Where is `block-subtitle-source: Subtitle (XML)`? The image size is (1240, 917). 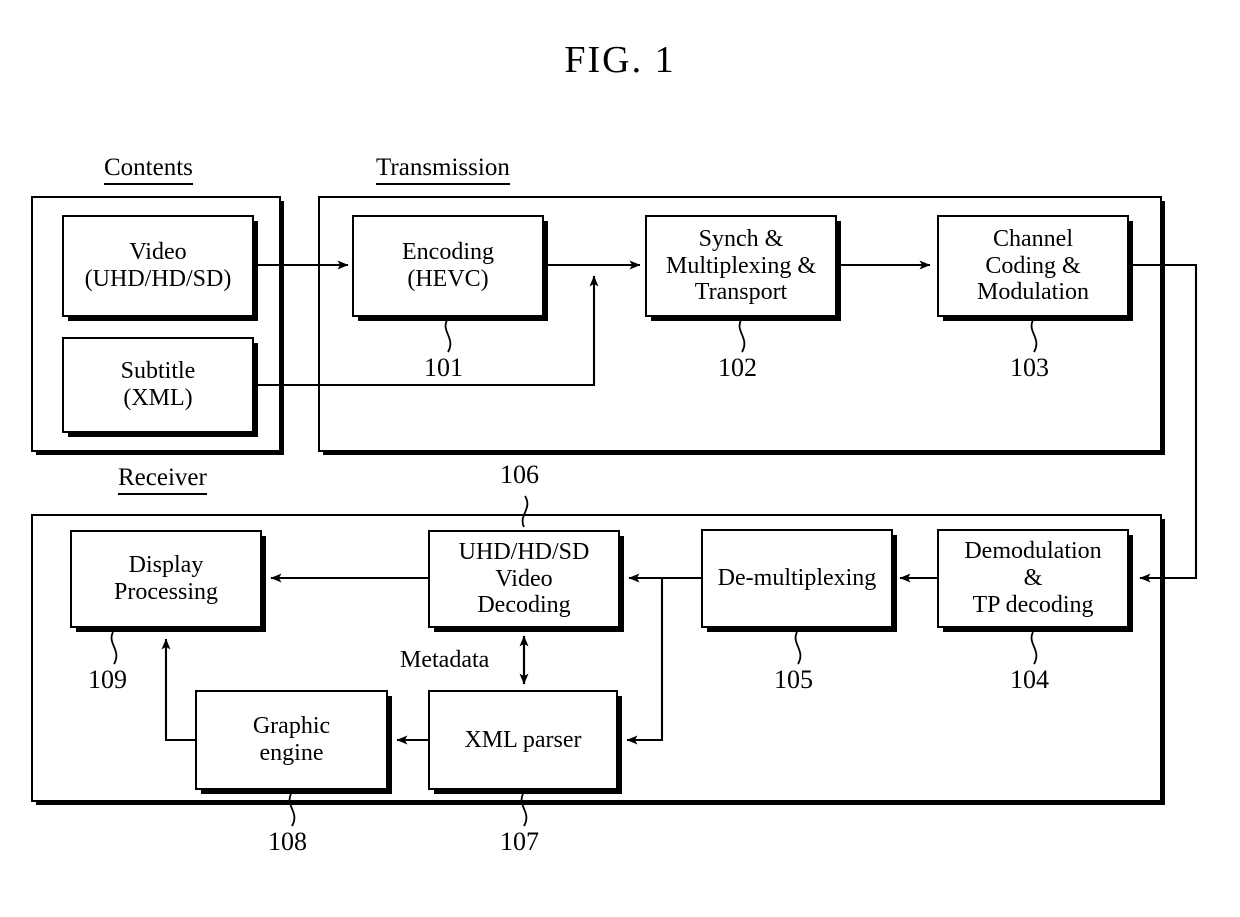
block-subtitle-source: Subtitle (XML) is located at coordinates (158, 385).